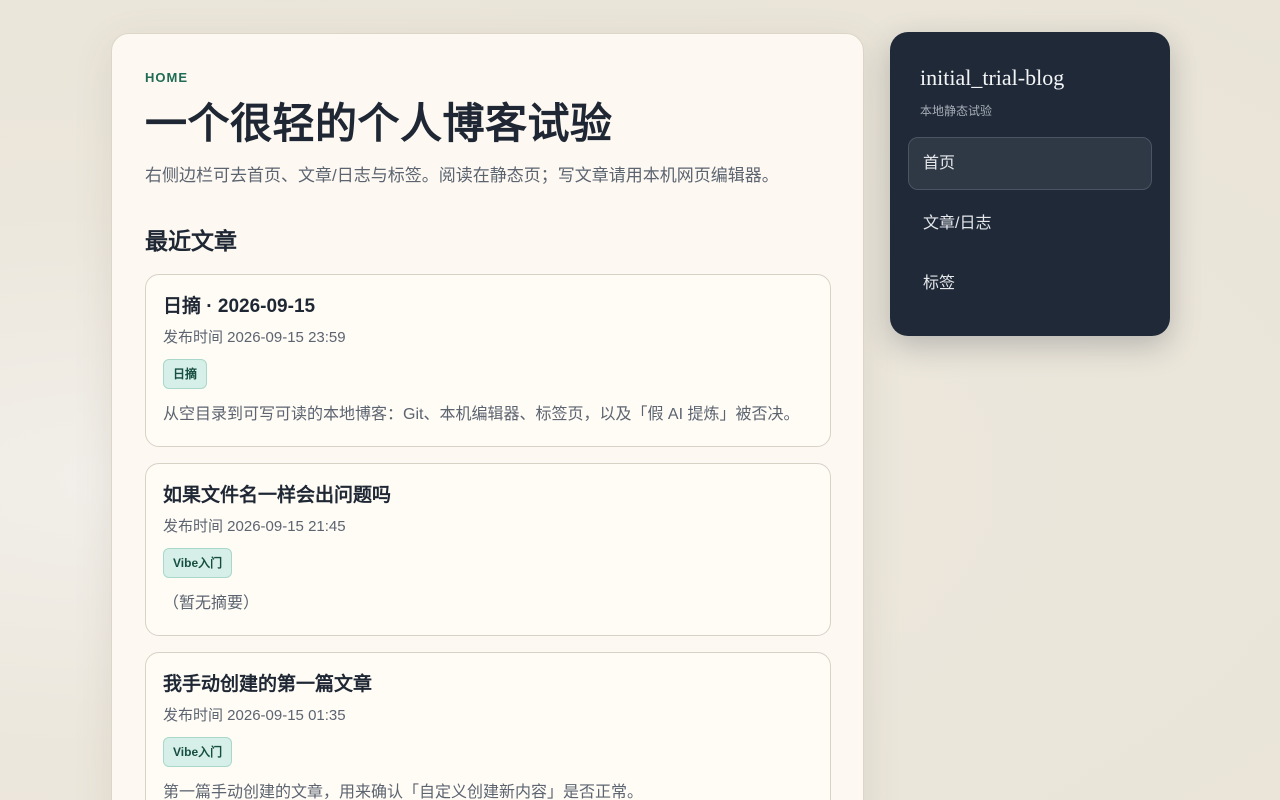 The width and height of the screenshot is (1280, 800). I want to click on tag-badge: 日摘, so click(185, 374).